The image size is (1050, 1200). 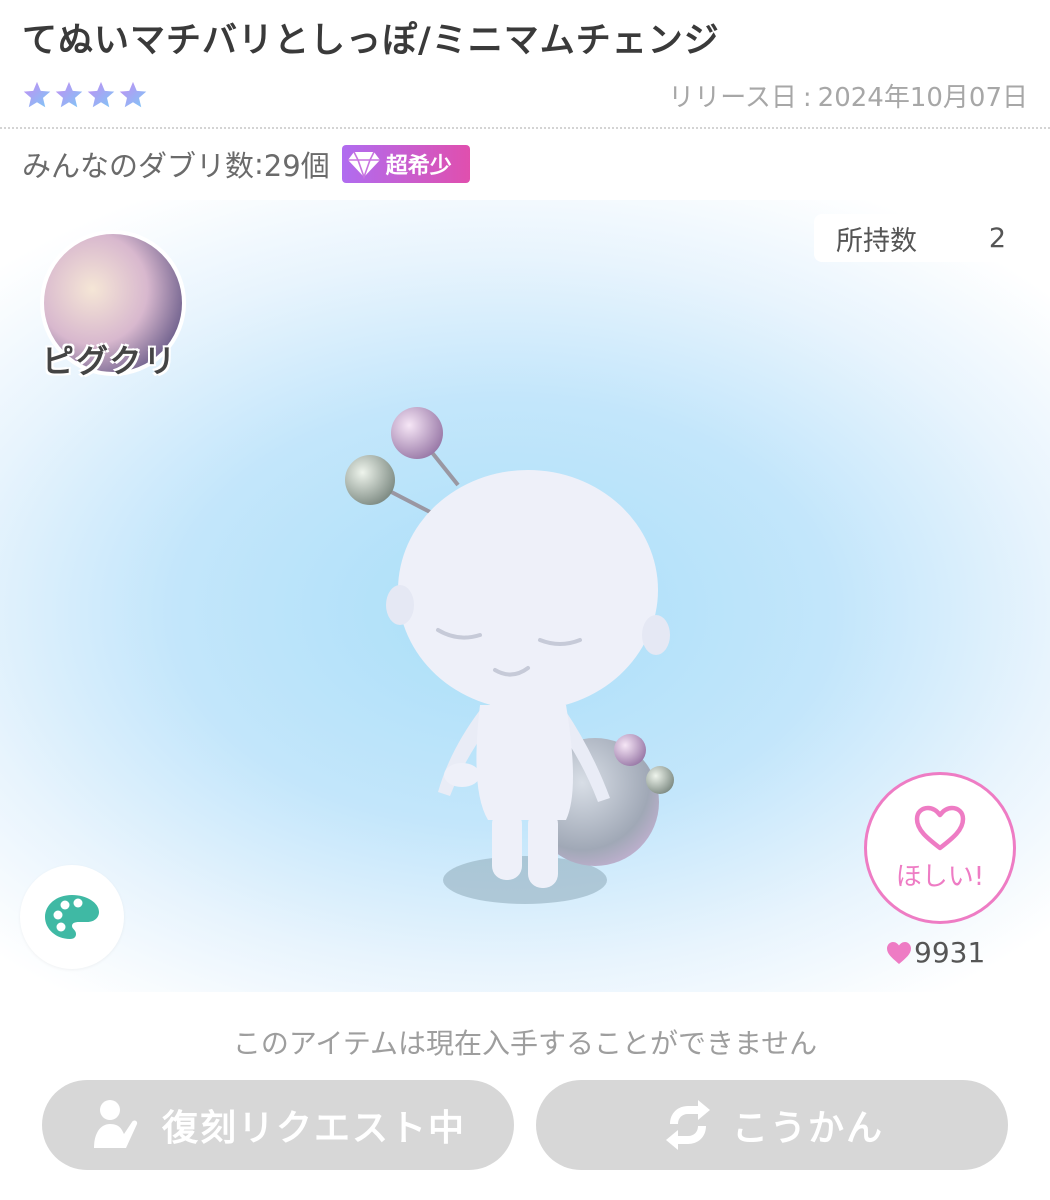 What do you see at coordinates (732, 98) in the screenshot?
I see `release-label: リリース日` at bounding box center [732, 98].